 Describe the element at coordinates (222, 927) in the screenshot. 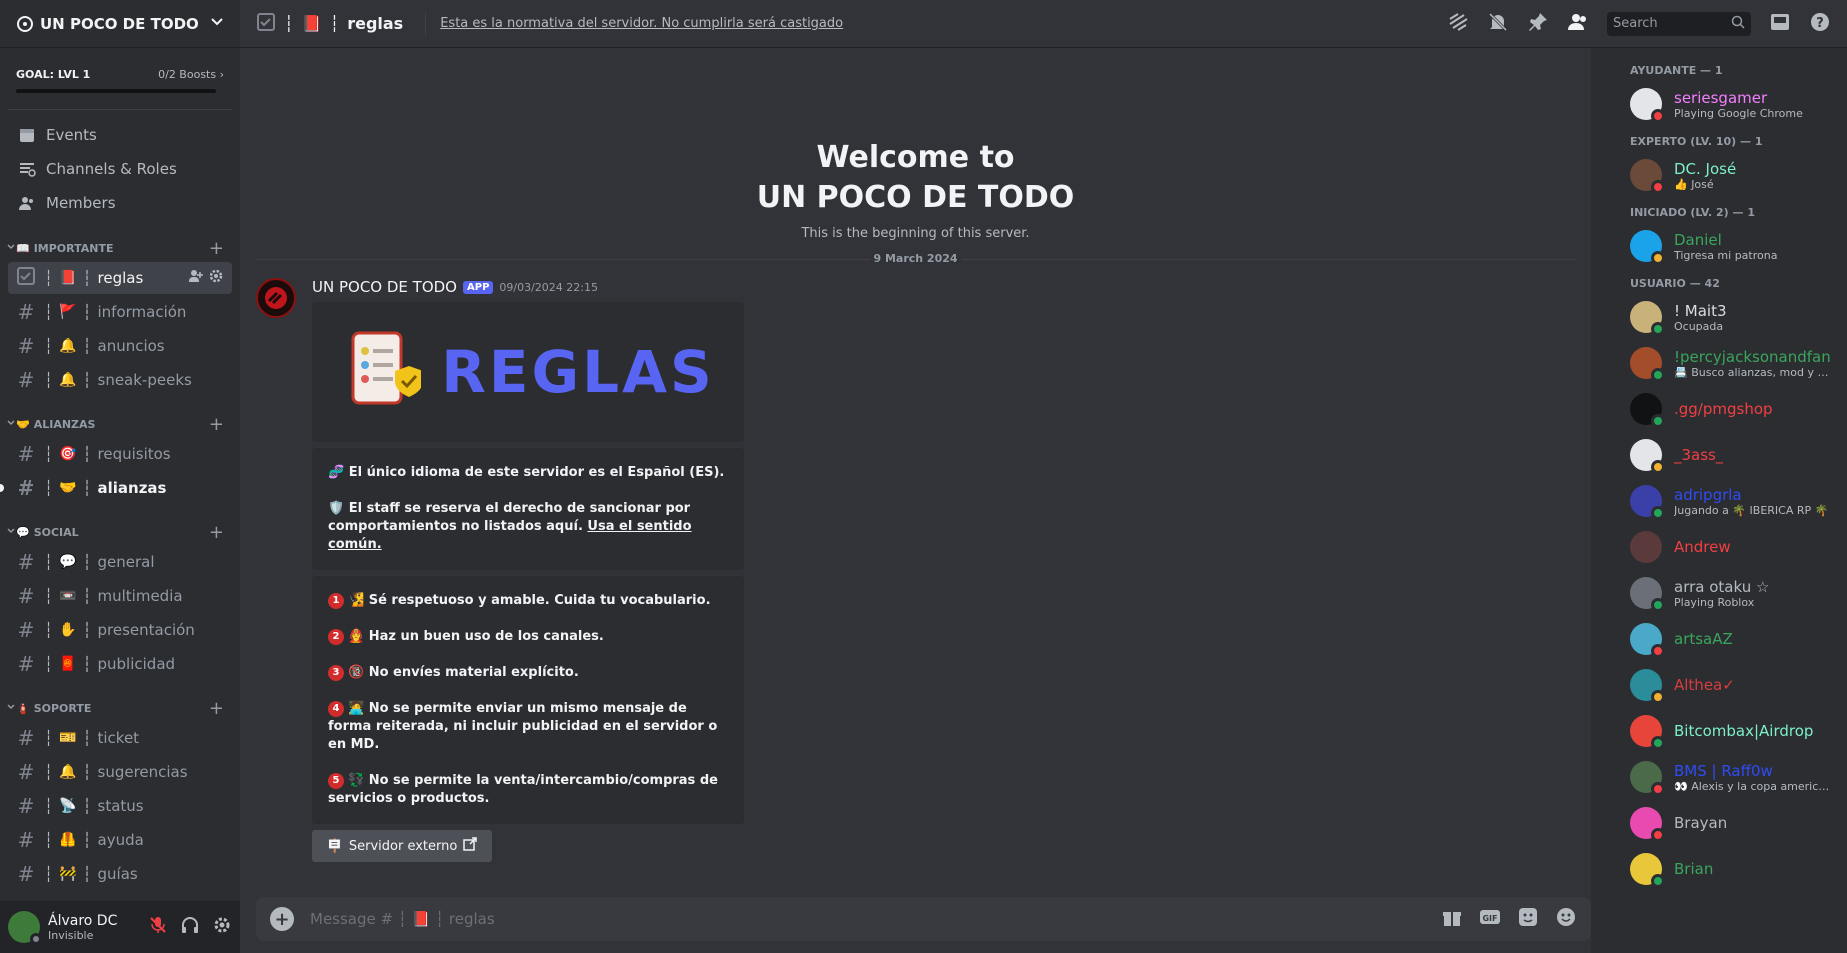

I see `settings-gear-icon` at that location.